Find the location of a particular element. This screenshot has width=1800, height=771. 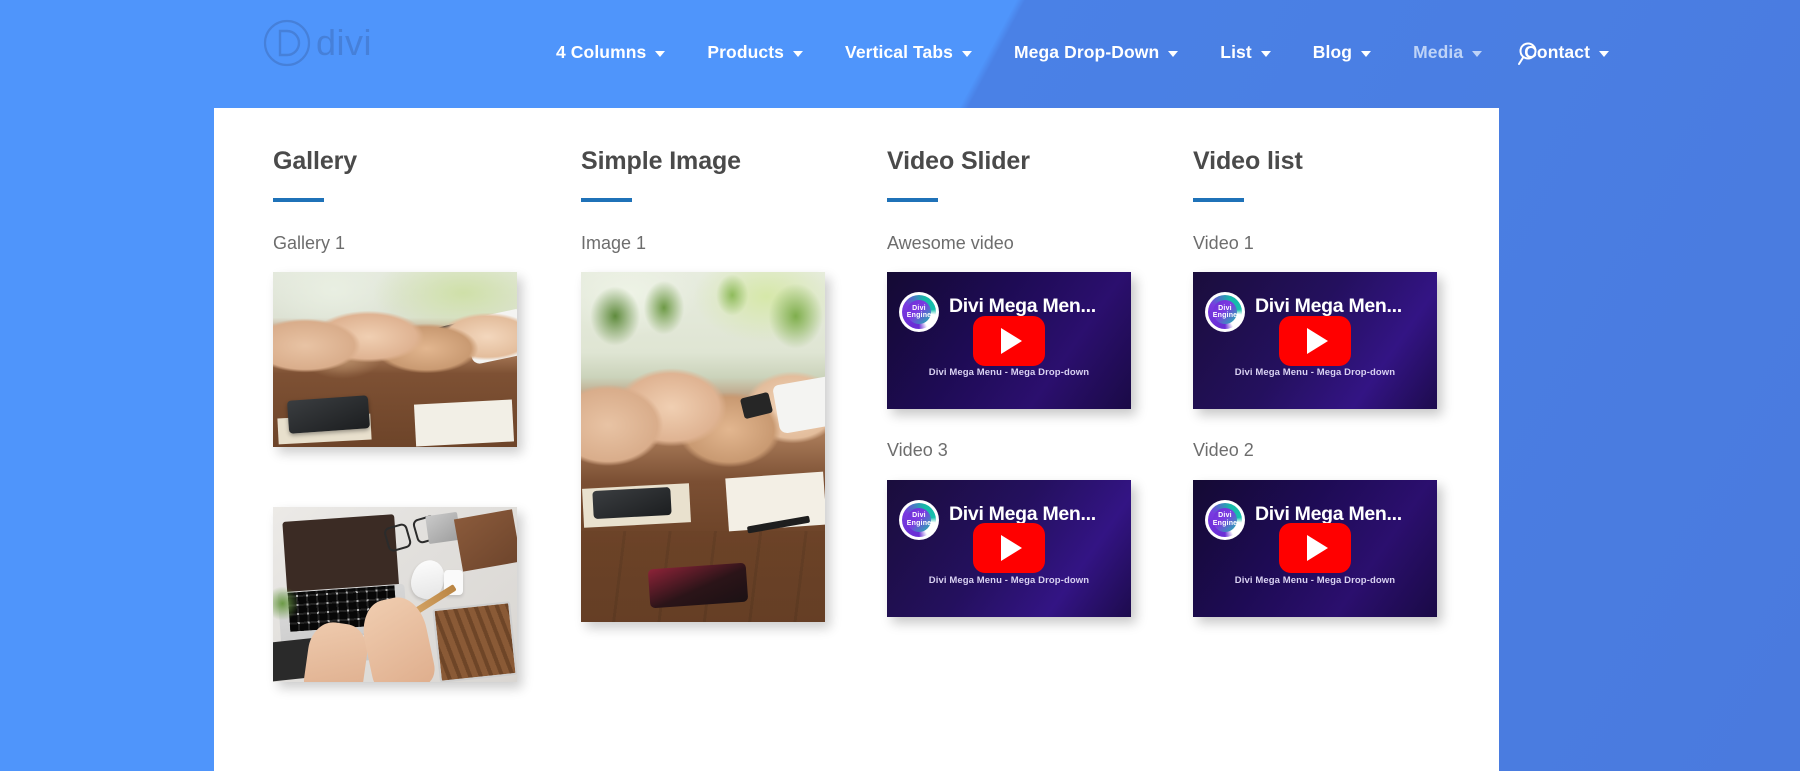

nav-label: Vertical Tabs is located at coordinates (899, 52).